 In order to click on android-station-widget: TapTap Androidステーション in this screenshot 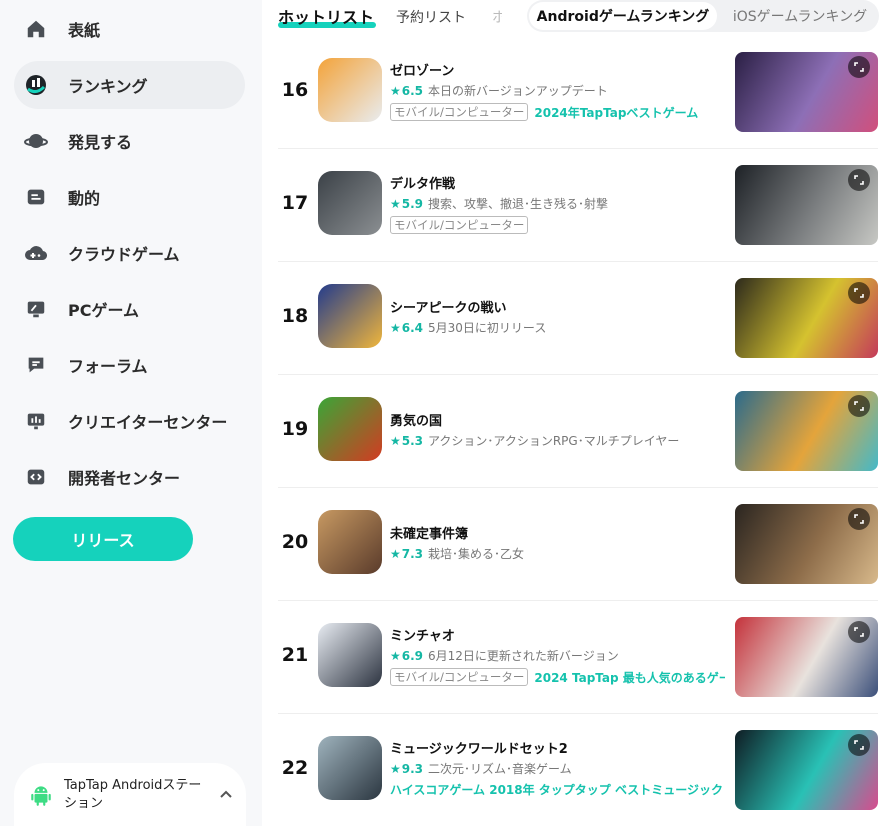, I will do `click(130, 794)`.